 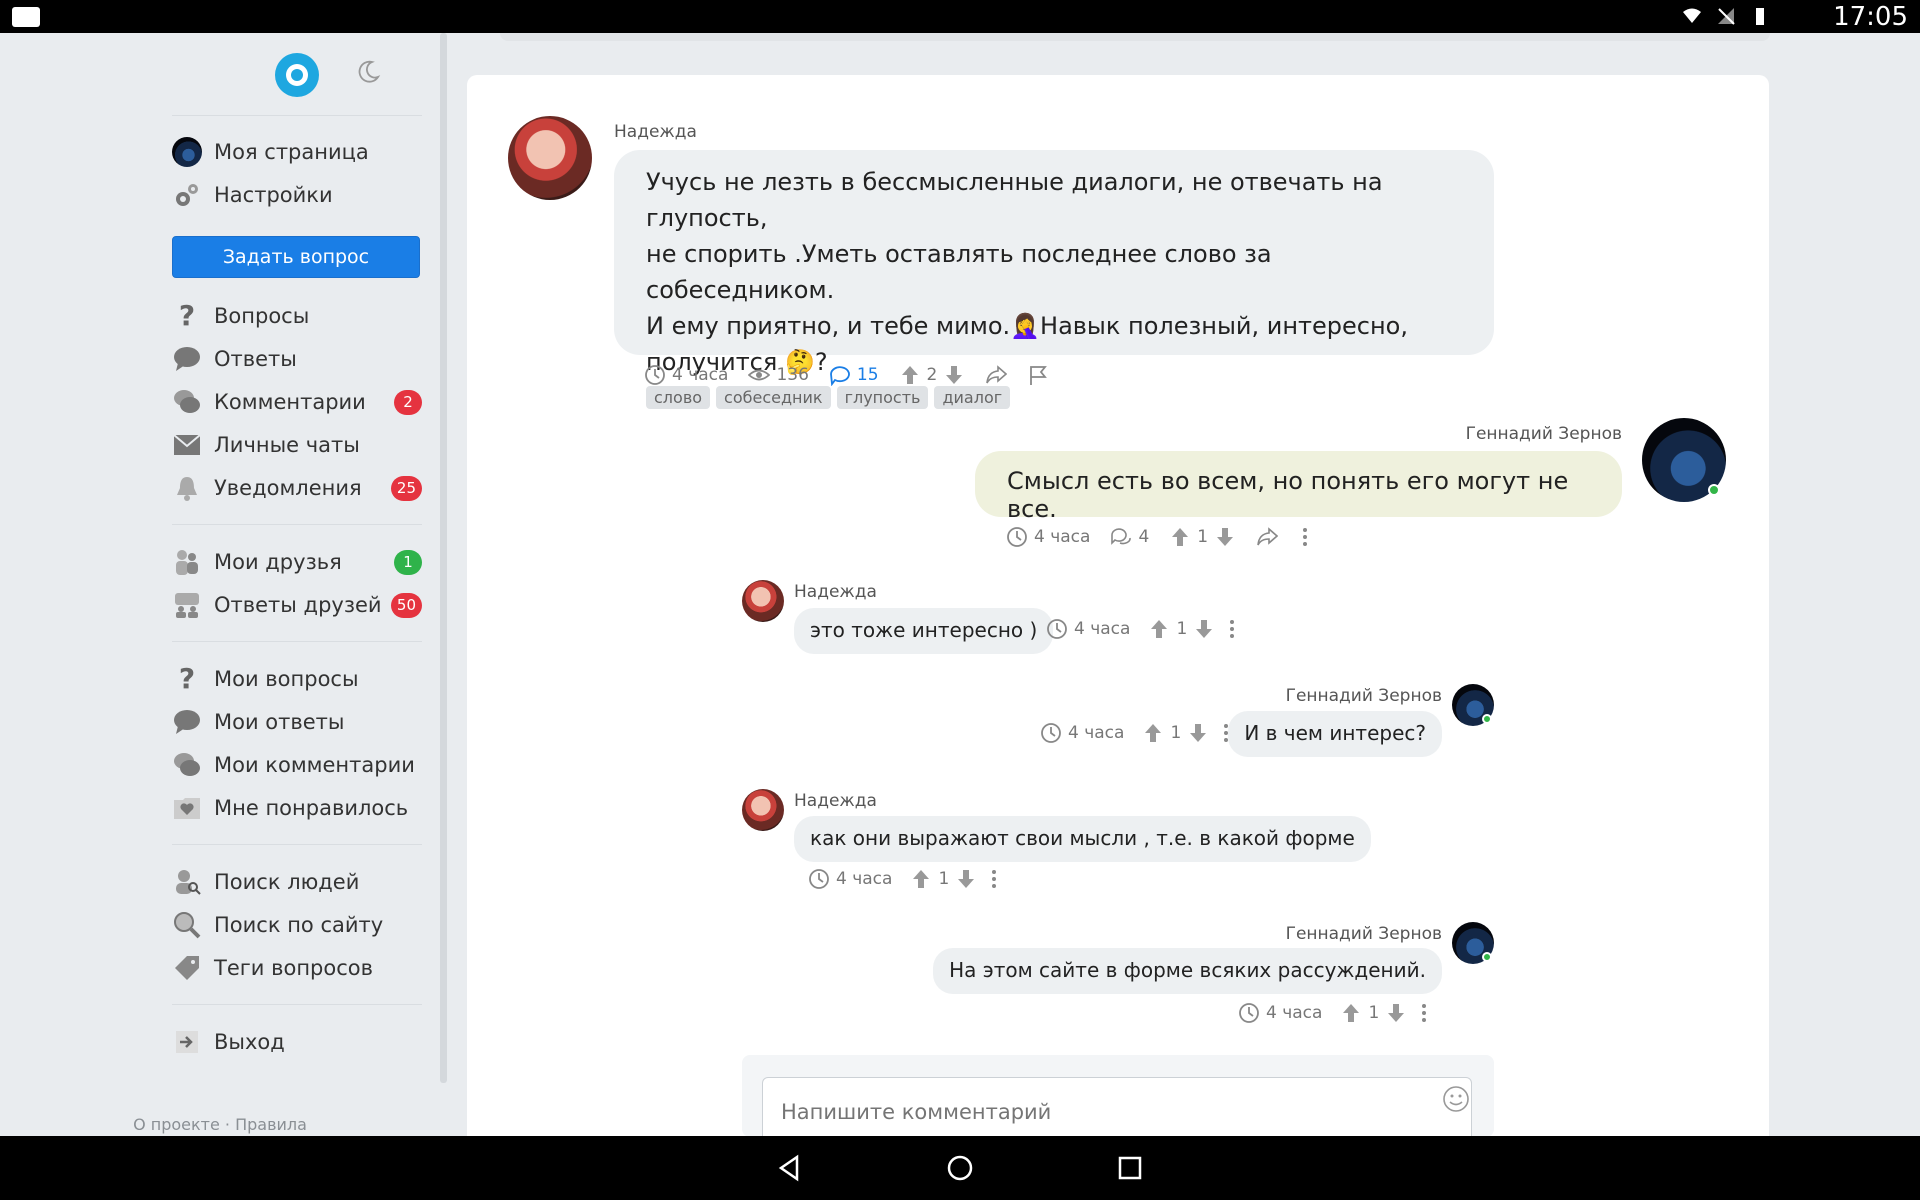 I want to click on sidebar-item-label: Личные чаты, so click(x=287, y=444).